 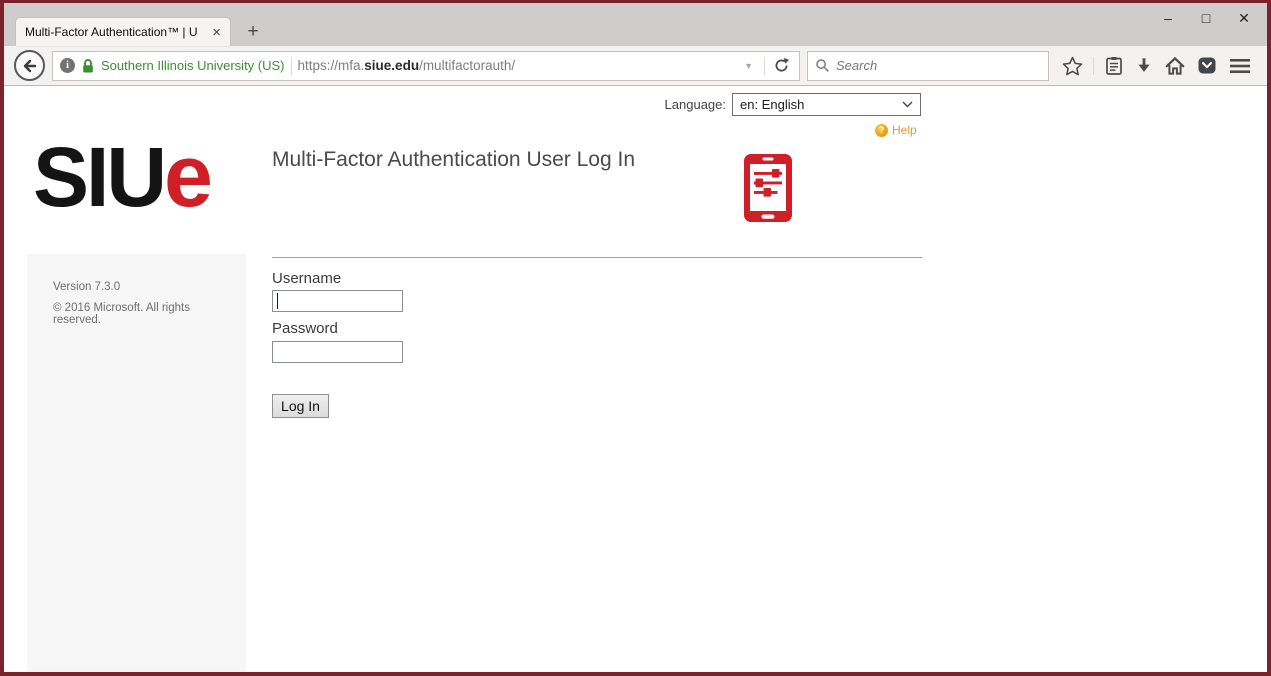 What do you see at coordinates (277, 301) in the screenshot?
I see `text-caret` at bounding box center [277, 301].